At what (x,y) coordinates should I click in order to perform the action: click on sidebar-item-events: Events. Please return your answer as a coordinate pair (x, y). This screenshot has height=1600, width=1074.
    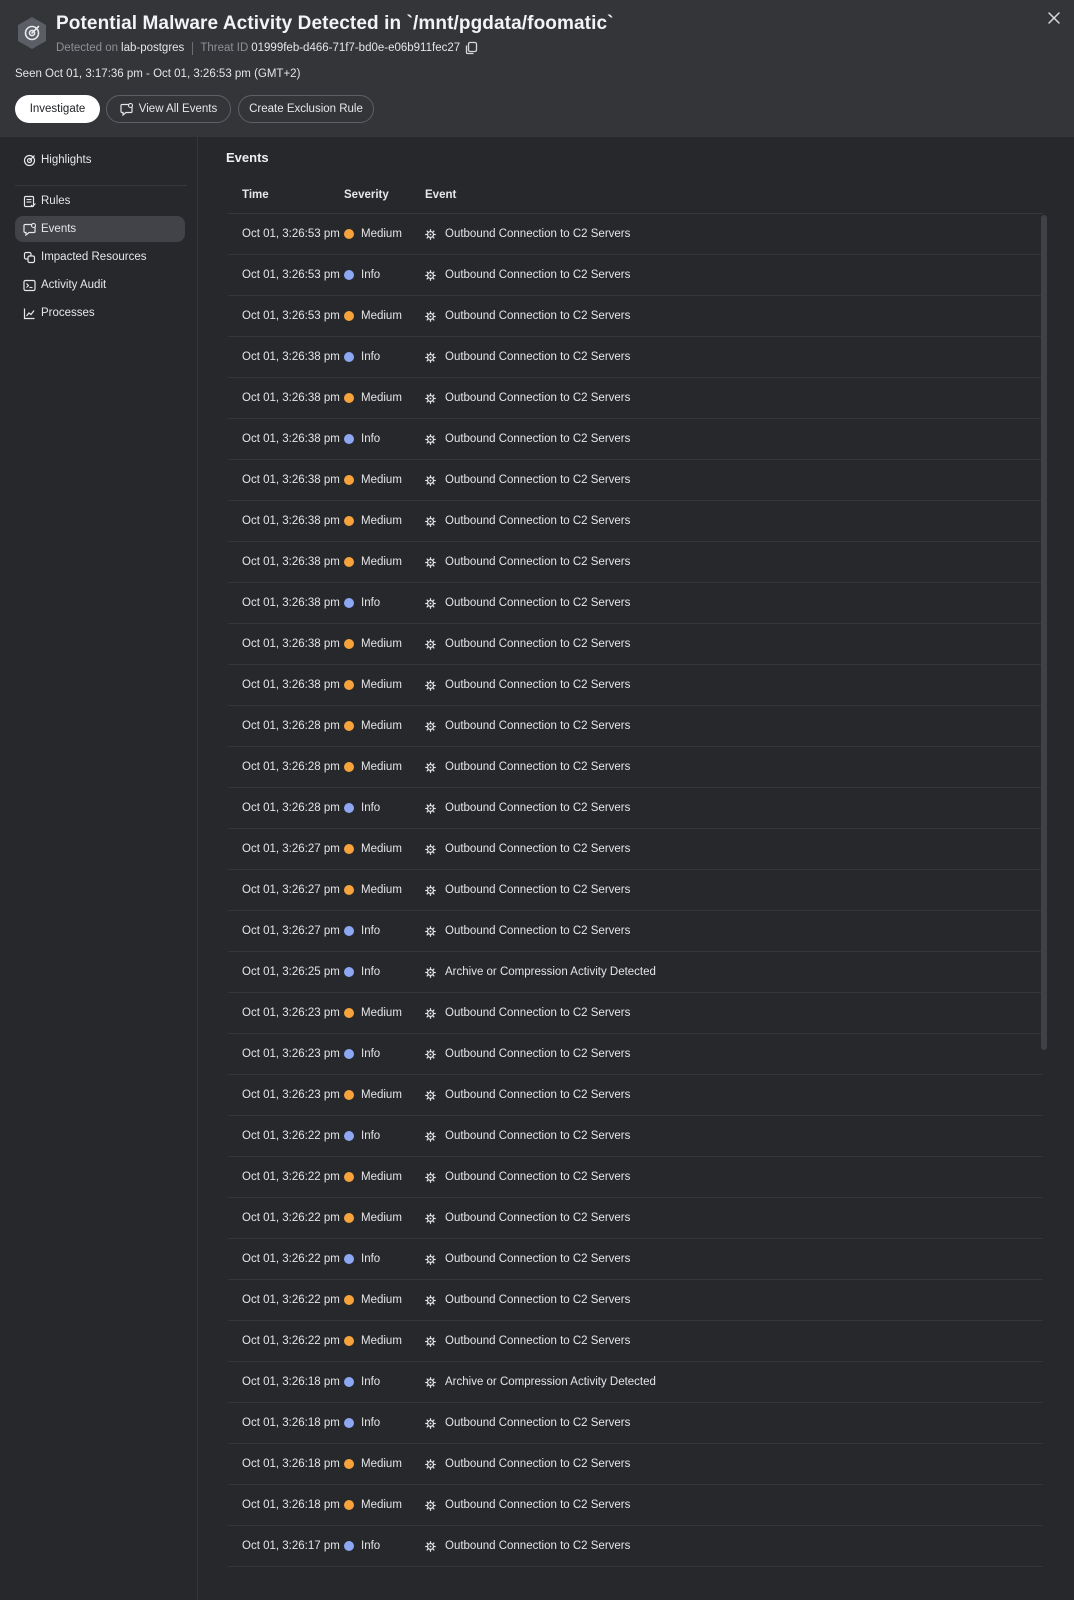
    Looking at the image, I should click on (100, 229).